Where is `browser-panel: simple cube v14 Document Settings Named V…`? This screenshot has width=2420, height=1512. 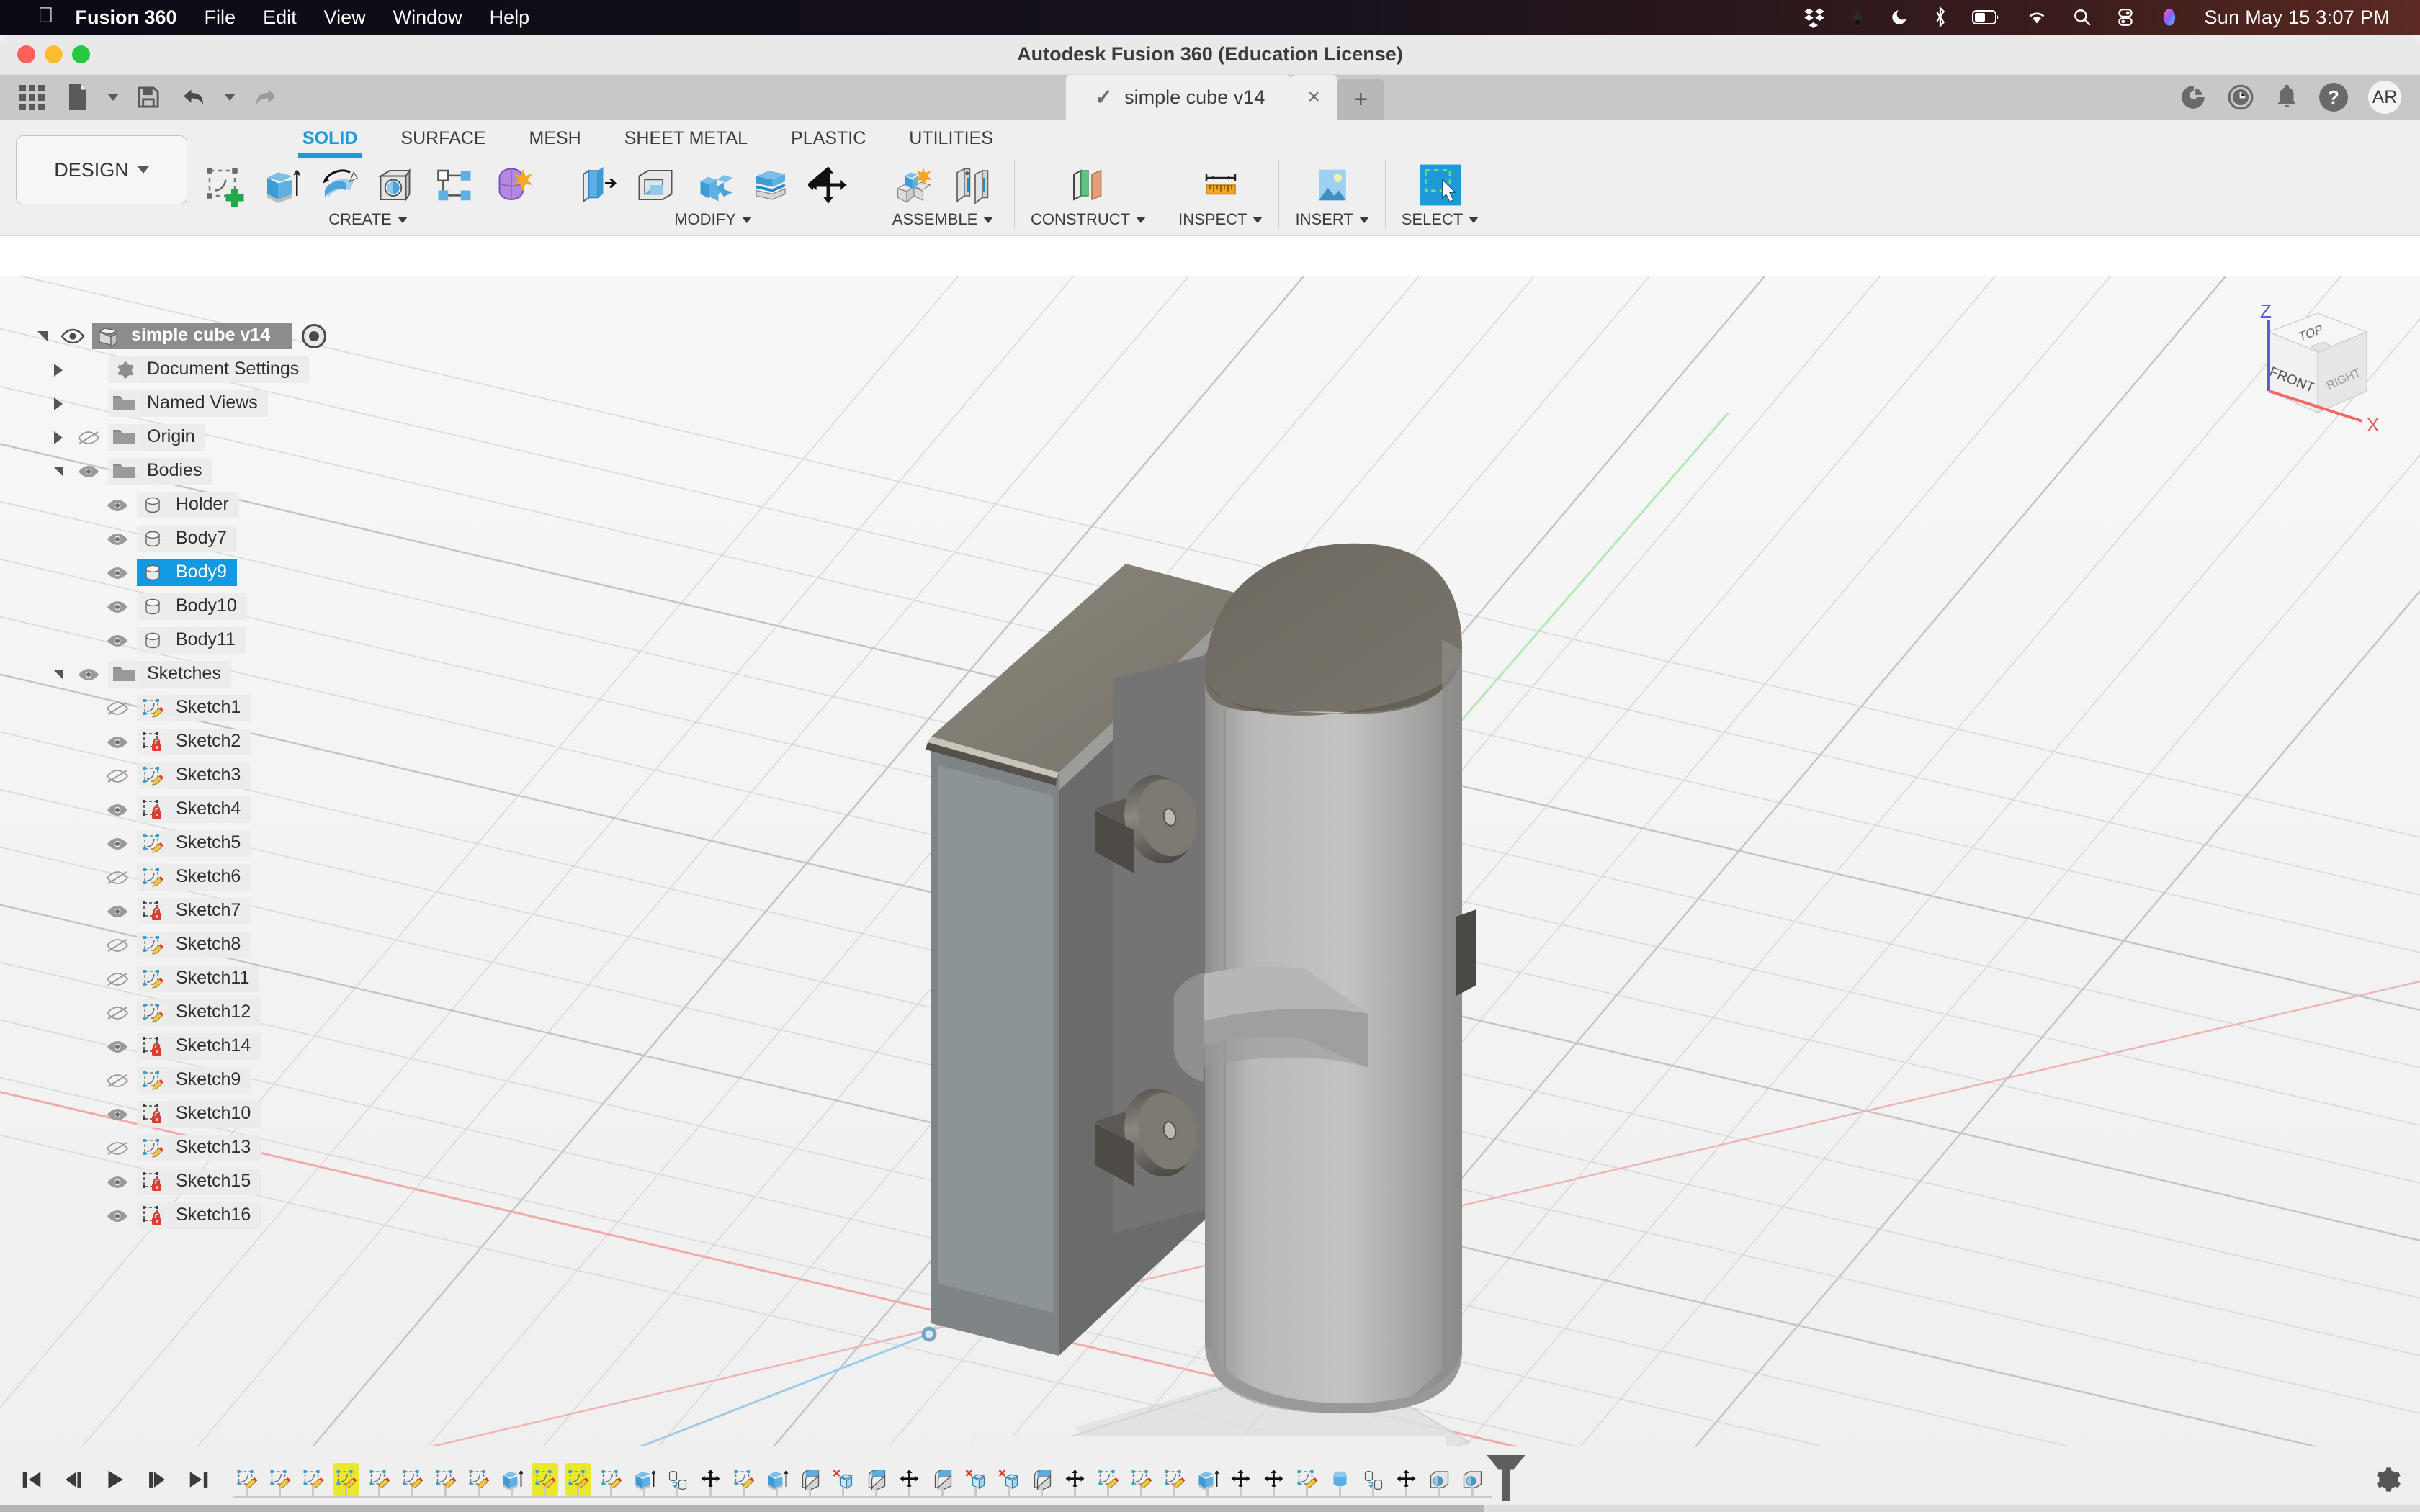 browser-panel: simple cube v14 Document Settings Named V… is located at coordinates (183, 776).